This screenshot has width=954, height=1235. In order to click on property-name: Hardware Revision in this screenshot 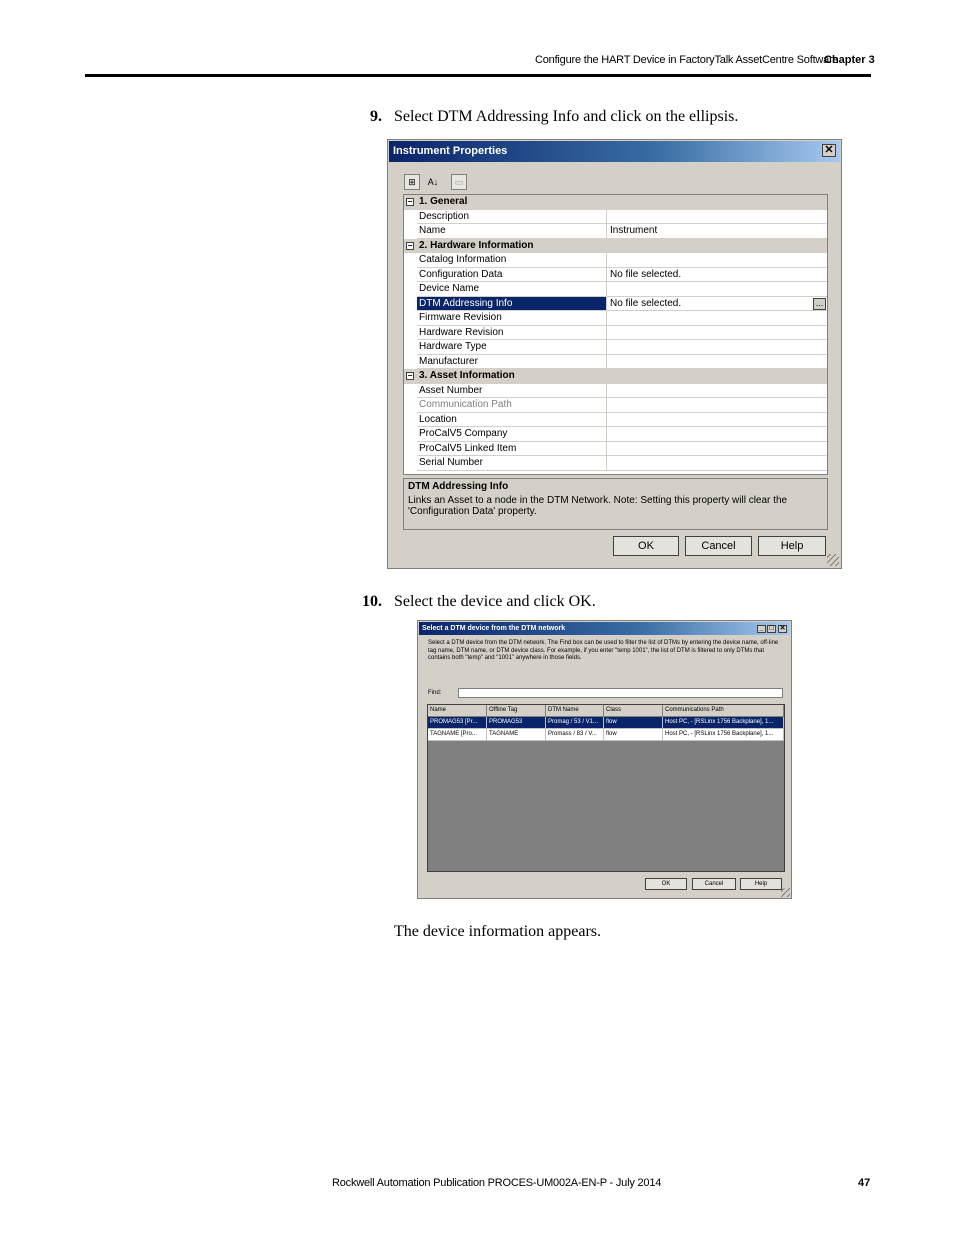, I will do `click(512, 332)`.